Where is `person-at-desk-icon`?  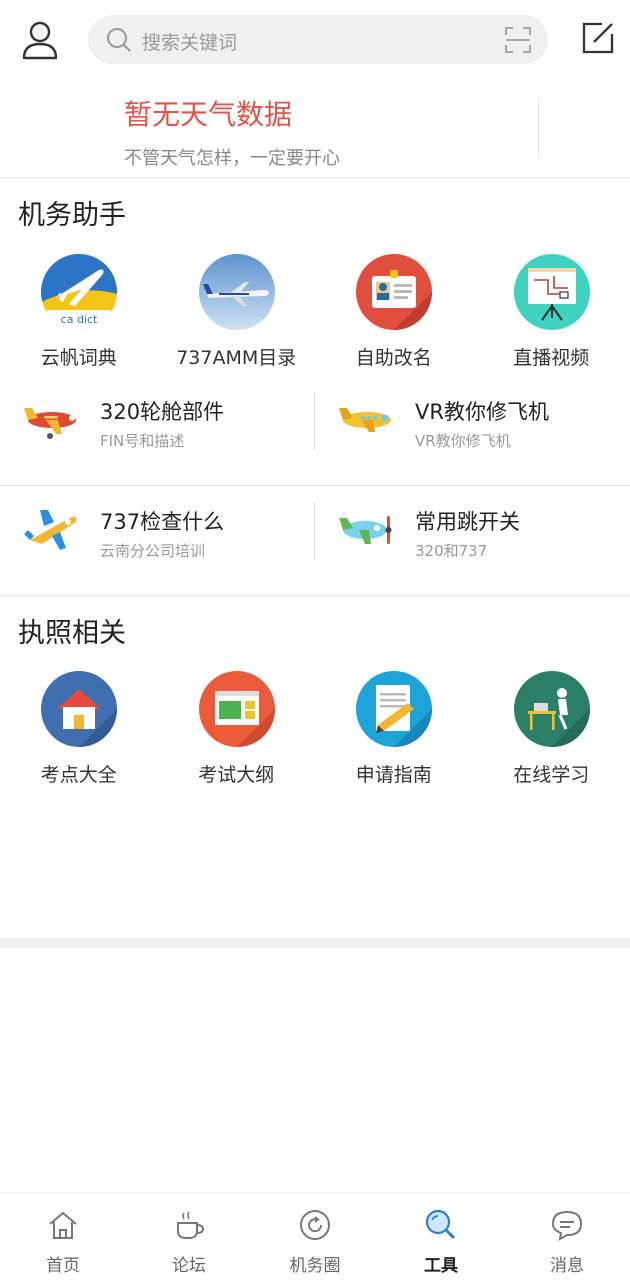 person-at-desk-icon is located at coordinates (552, 709).